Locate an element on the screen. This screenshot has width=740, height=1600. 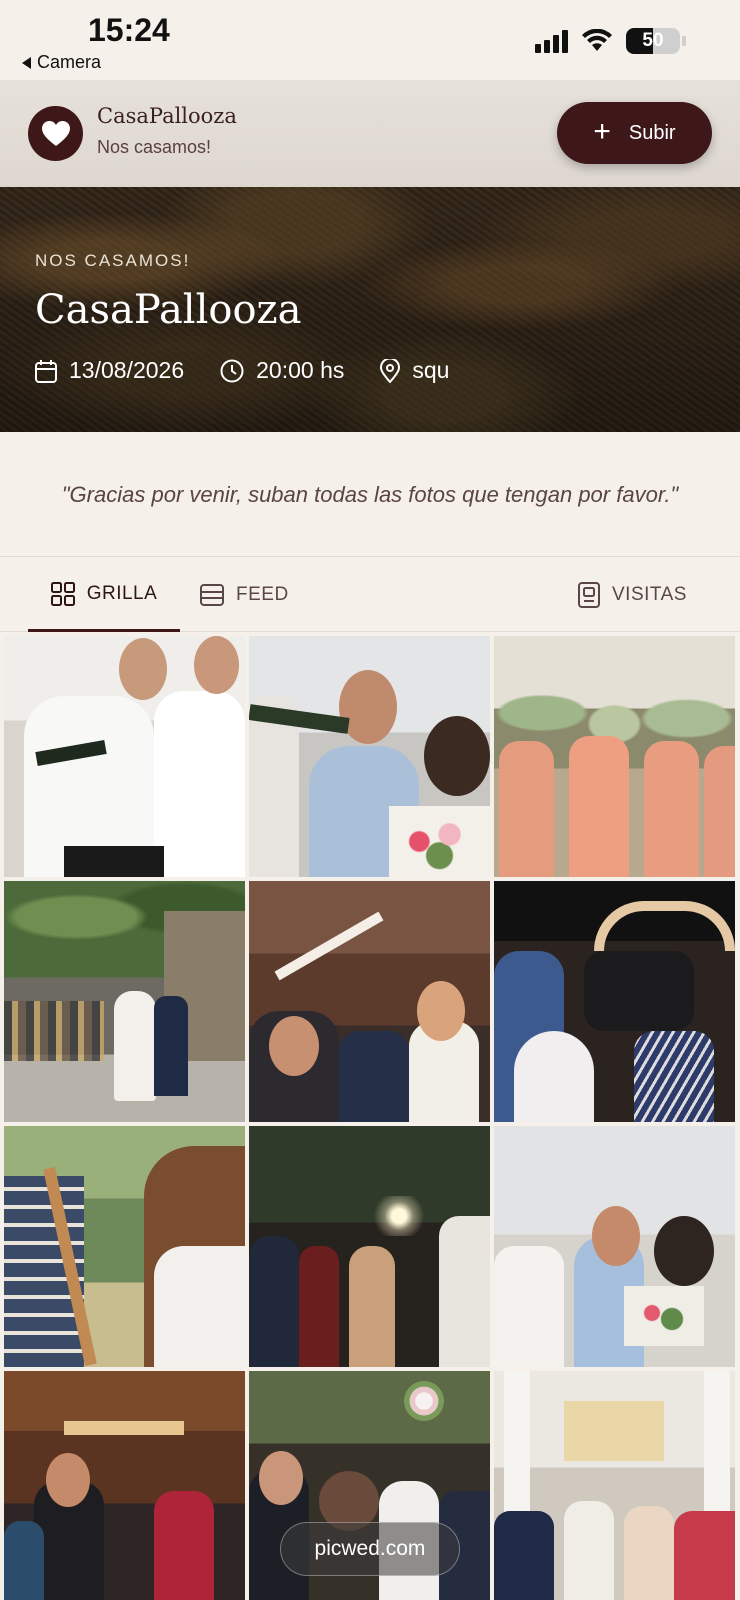
brand-logo is located at coordinates (55, 133).